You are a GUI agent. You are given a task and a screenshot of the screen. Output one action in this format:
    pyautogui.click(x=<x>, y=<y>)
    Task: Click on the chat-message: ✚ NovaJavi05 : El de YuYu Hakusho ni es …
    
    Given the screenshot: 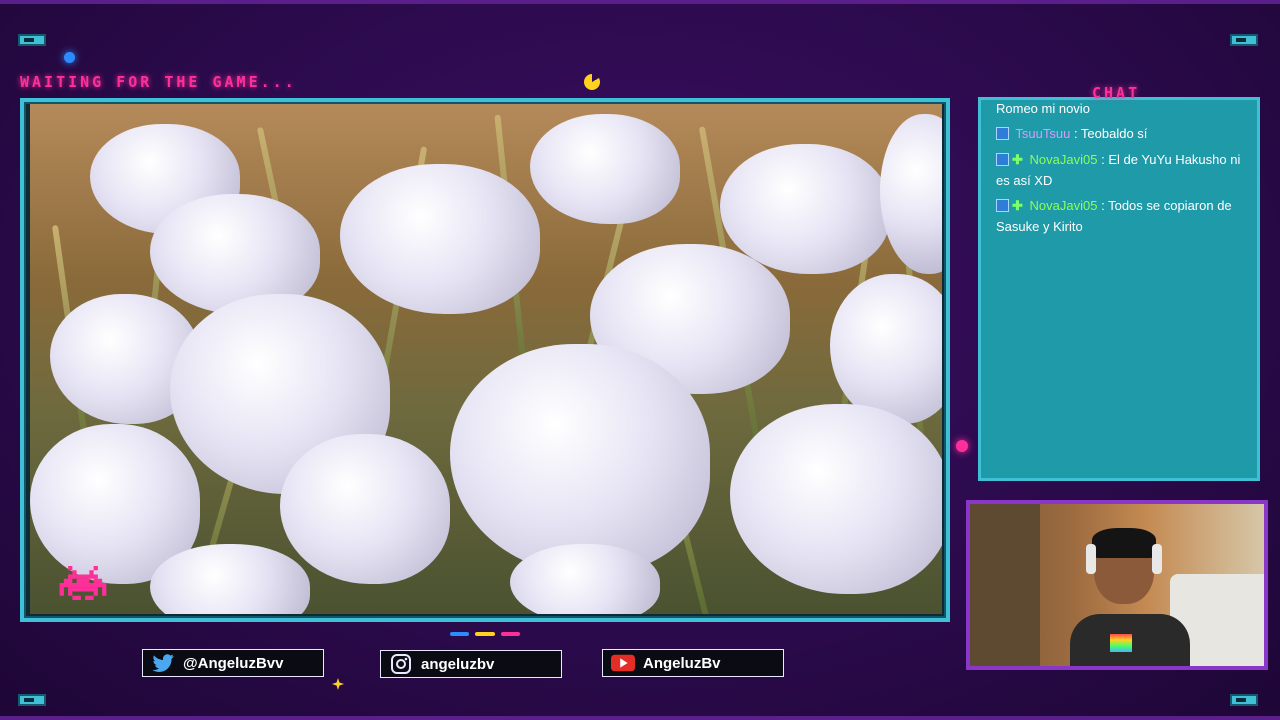 What is the action you would take?
    pyautogui.click(x=1123, y=170)
    